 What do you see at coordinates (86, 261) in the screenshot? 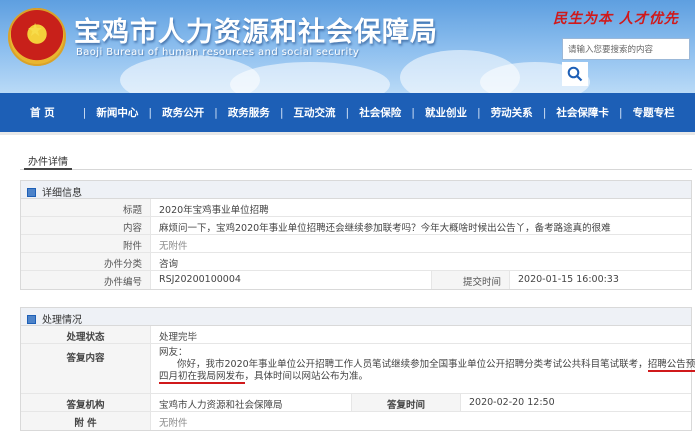
I see `category-label: 办件分类` at bounding box center [86, 261].